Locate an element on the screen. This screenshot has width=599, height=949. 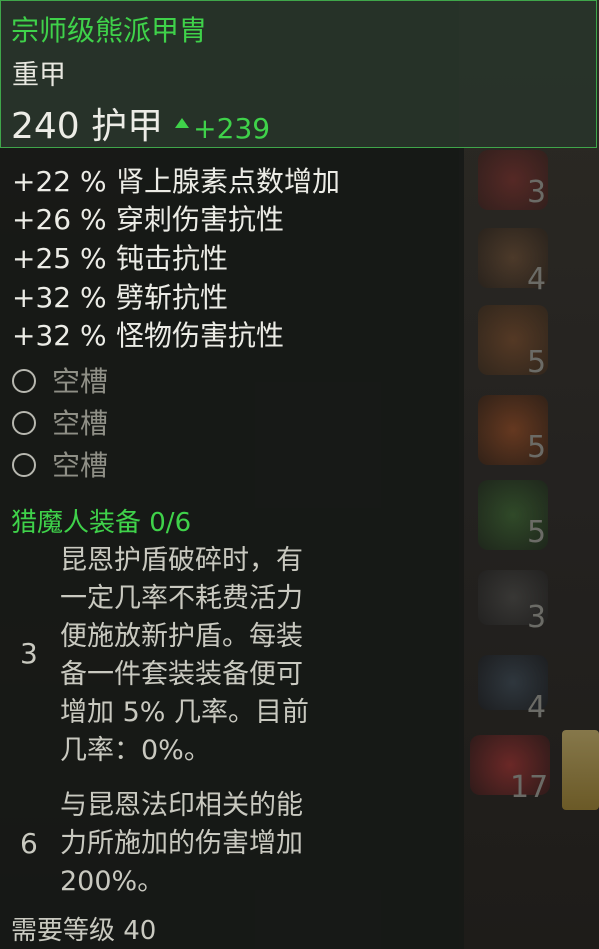
stat-label: 穿刺伤害抗性 is located at coordinates (200, 219).